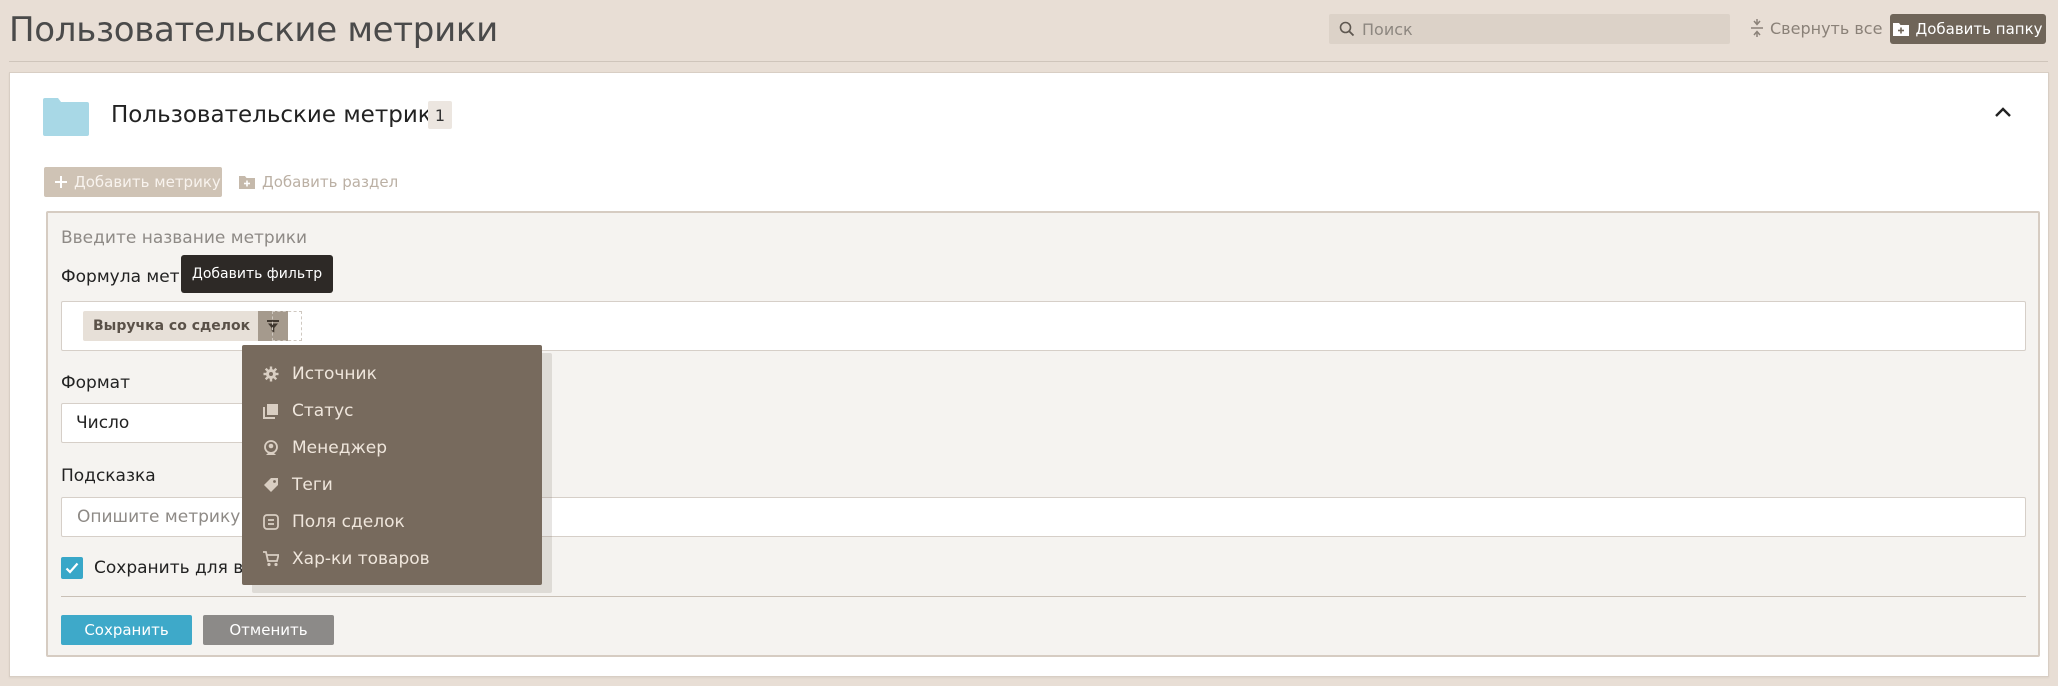  I want to click on filter-menu-item-label: Теги, so click(312, 484).